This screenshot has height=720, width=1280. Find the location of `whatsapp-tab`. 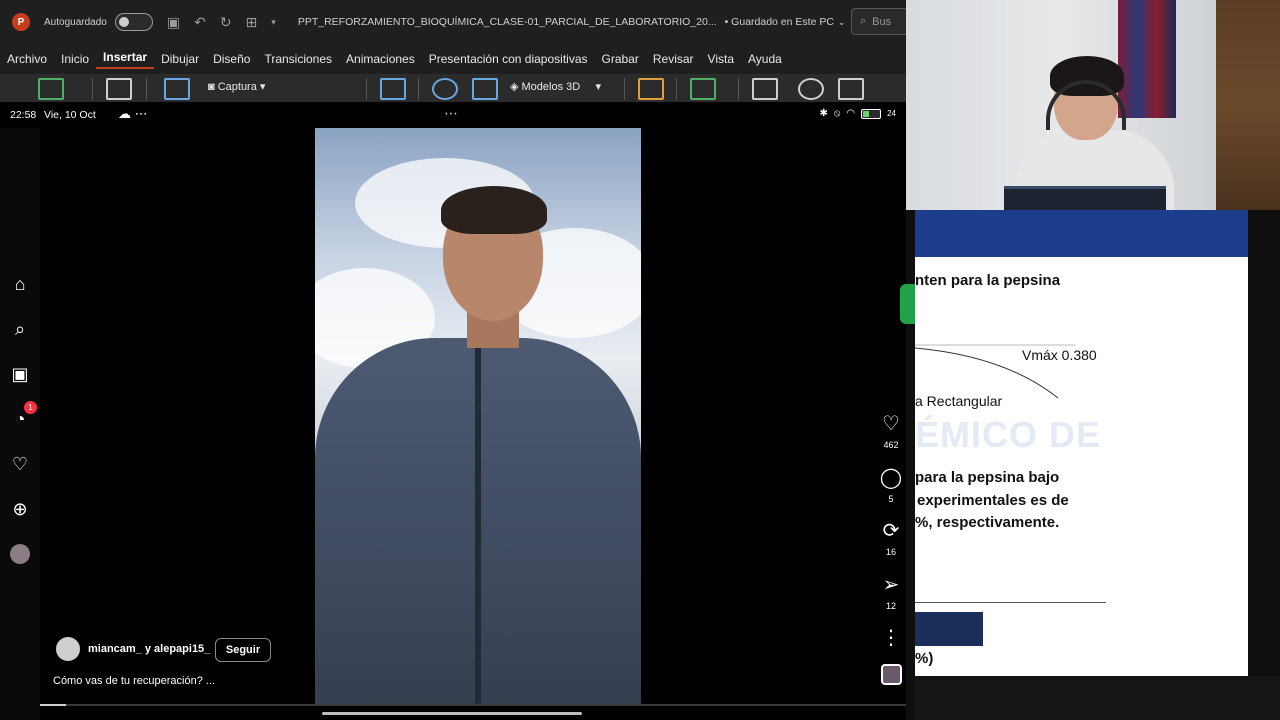

whatsapp-tab is located at coordinates (907, 304).